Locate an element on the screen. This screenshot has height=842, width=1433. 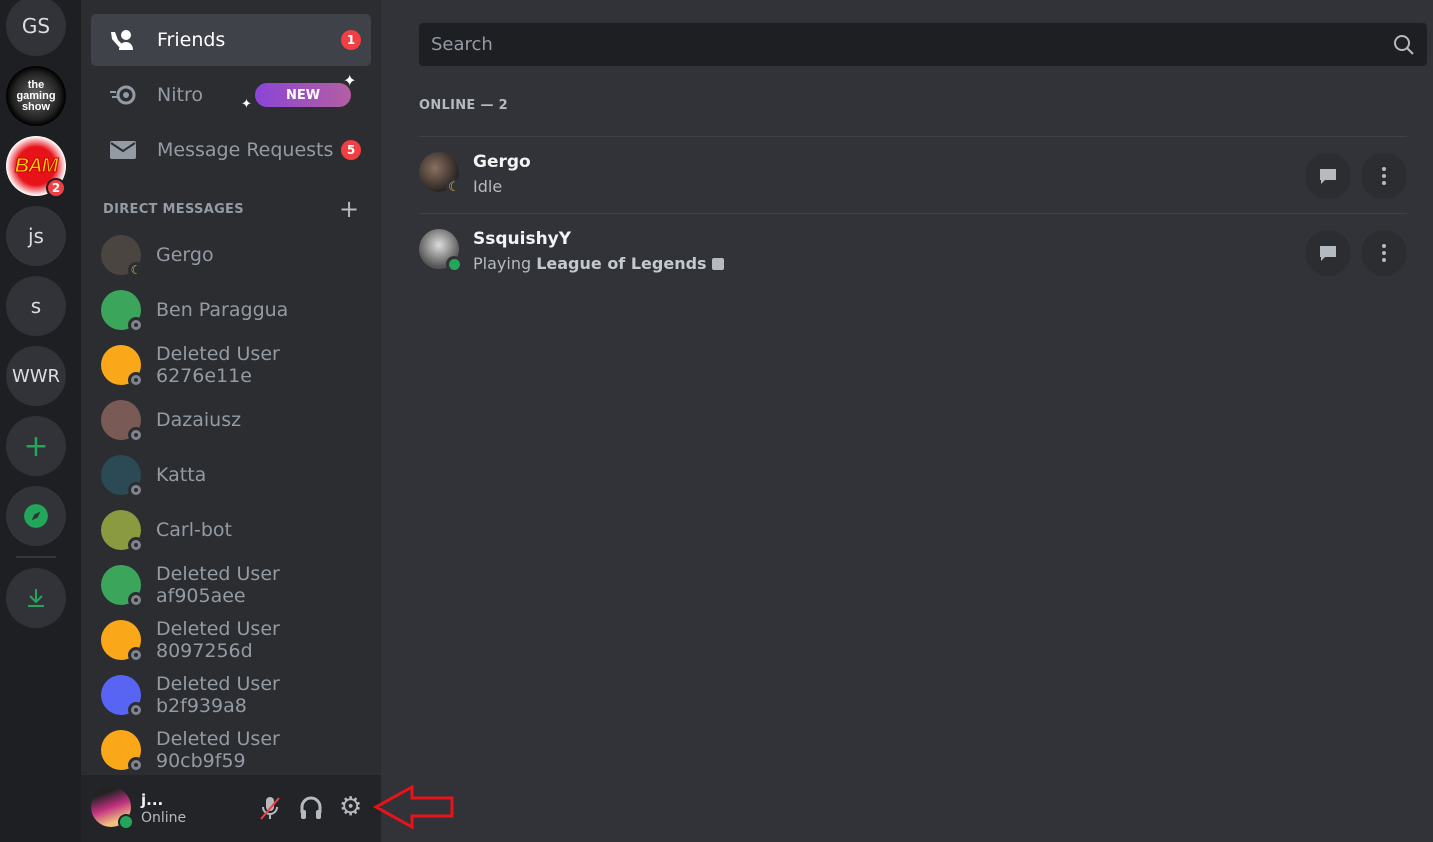
server-s: s is located at coordinates (36, 306).